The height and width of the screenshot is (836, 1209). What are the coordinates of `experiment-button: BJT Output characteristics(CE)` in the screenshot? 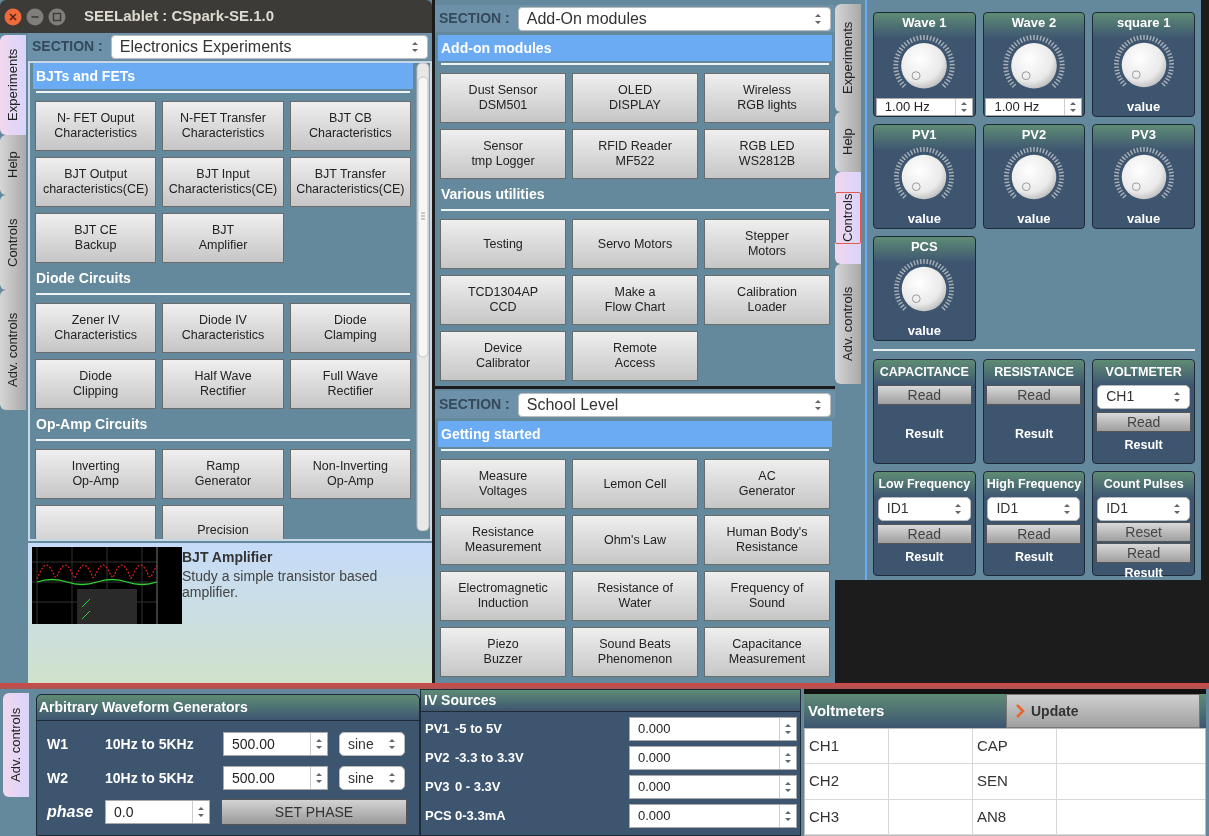 It's located at (96, 182).